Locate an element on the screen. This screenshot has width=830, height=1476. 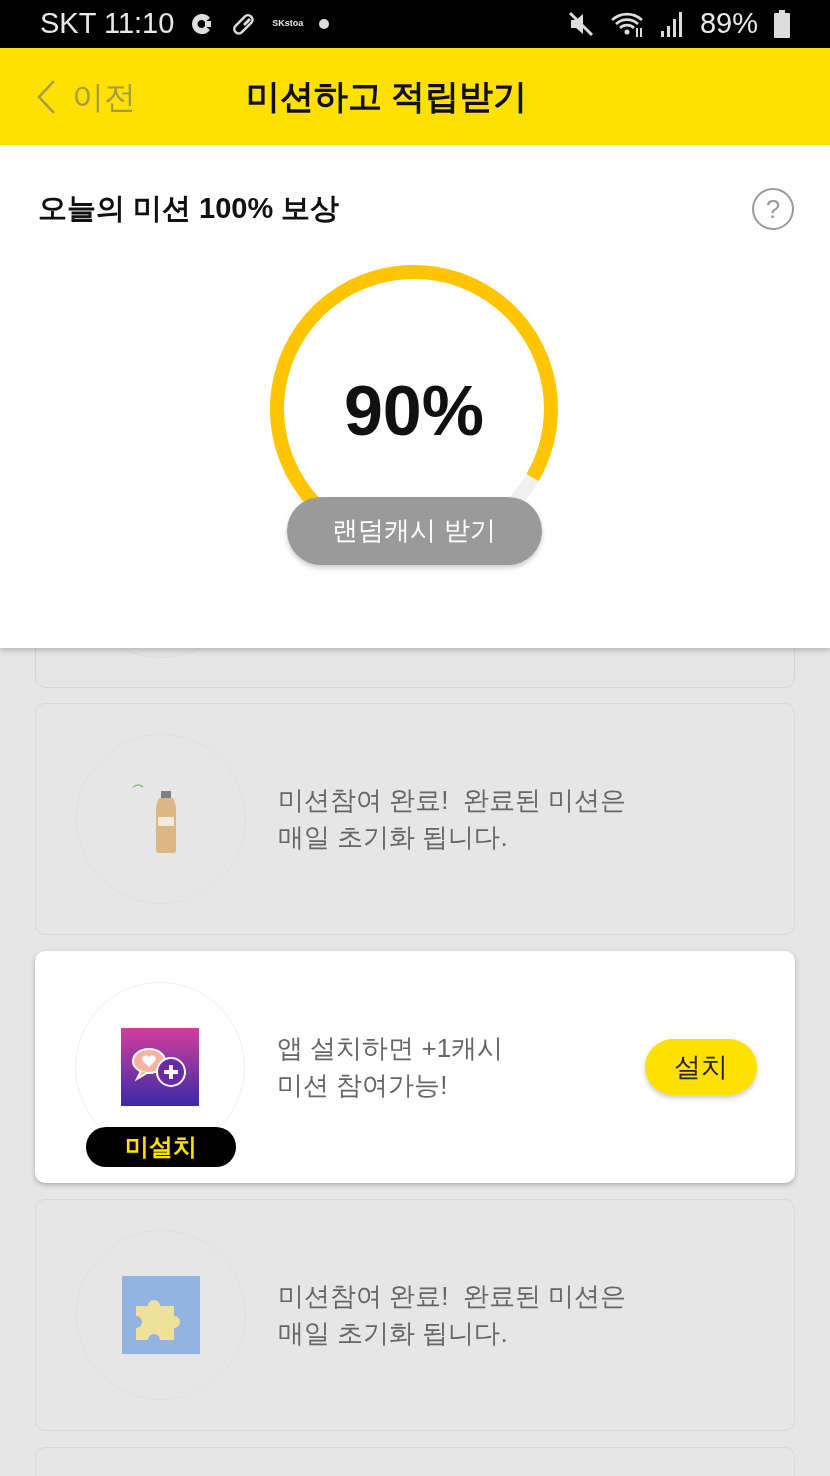
install-button: 설치 is located at coordinates (701, 1067).